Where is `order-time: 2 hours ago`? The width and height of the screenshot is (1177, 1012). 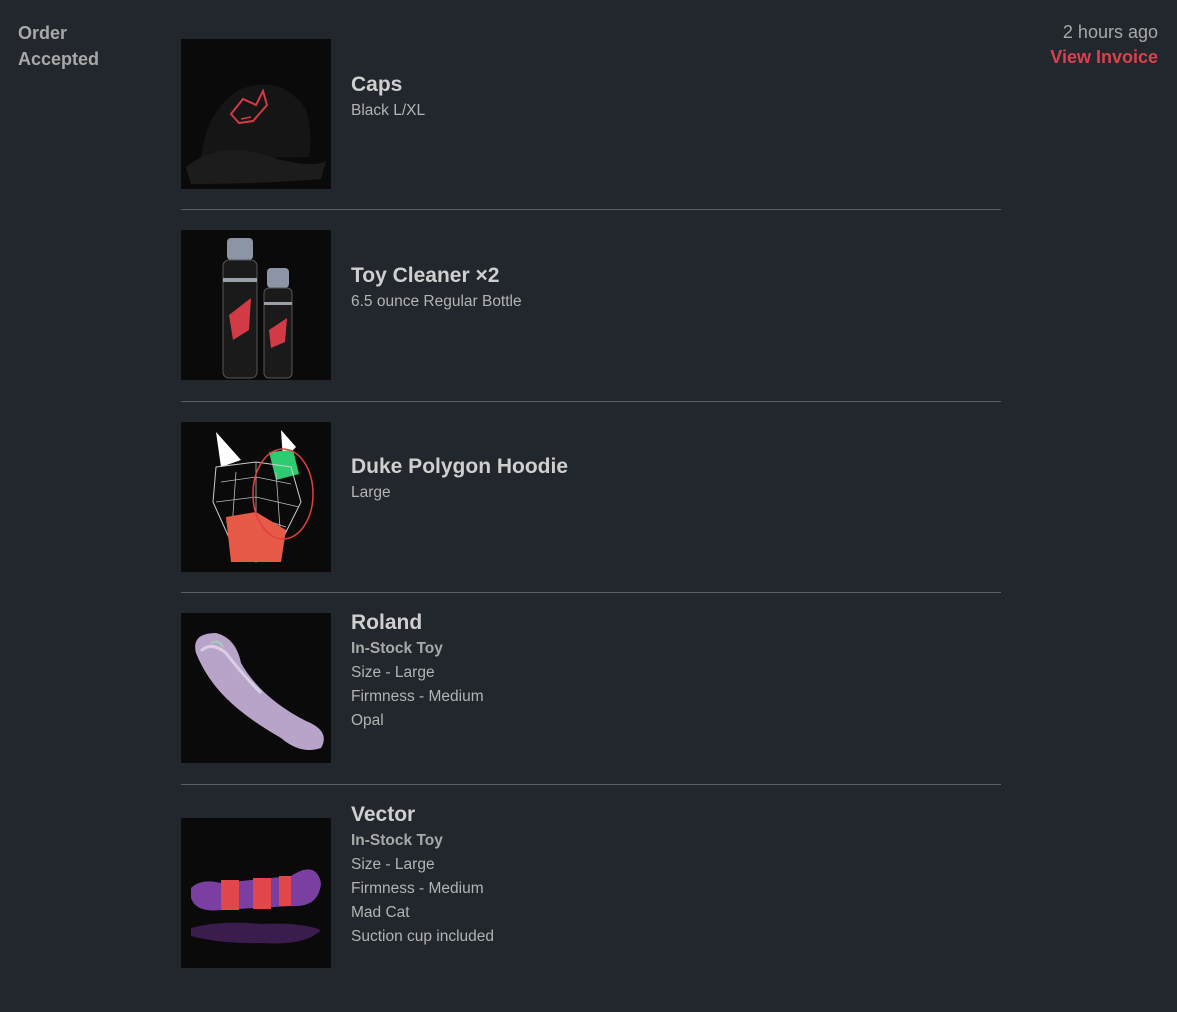
order-time: 2 hours ago is located at coordinates (1110, 32).